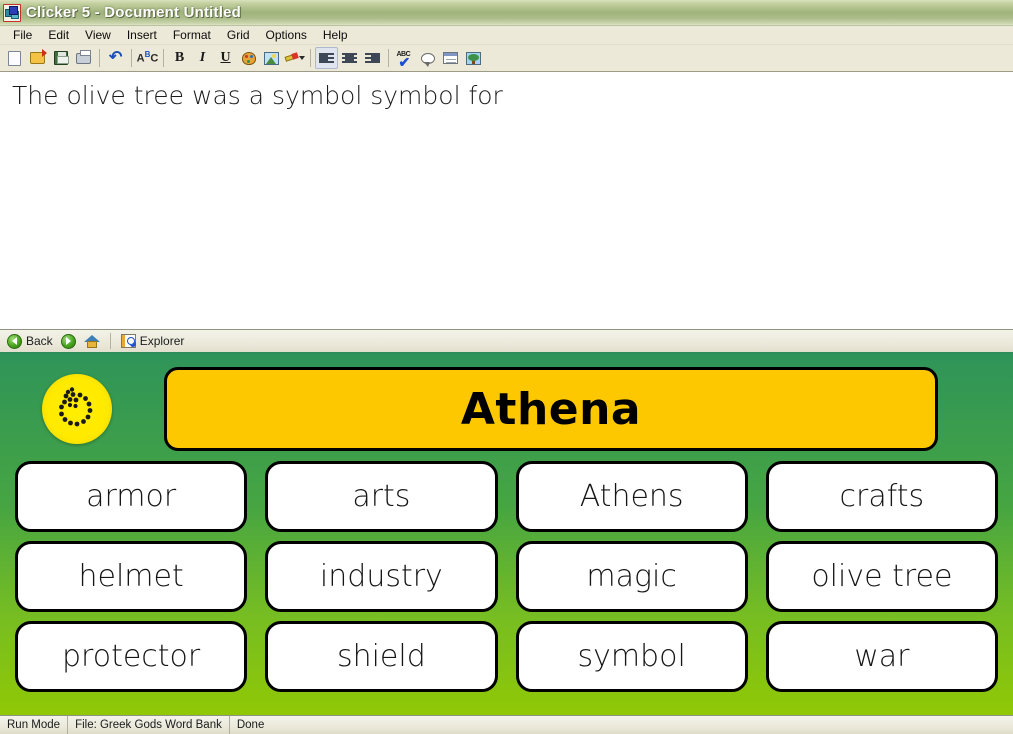 This screenshot has height=734, width=1013. What do you see at coordinates (506, 58) in the screenshot?
I see `main-toolbar: ↷ ABC B I U ABC ✔` at bounding box center [506, 58].